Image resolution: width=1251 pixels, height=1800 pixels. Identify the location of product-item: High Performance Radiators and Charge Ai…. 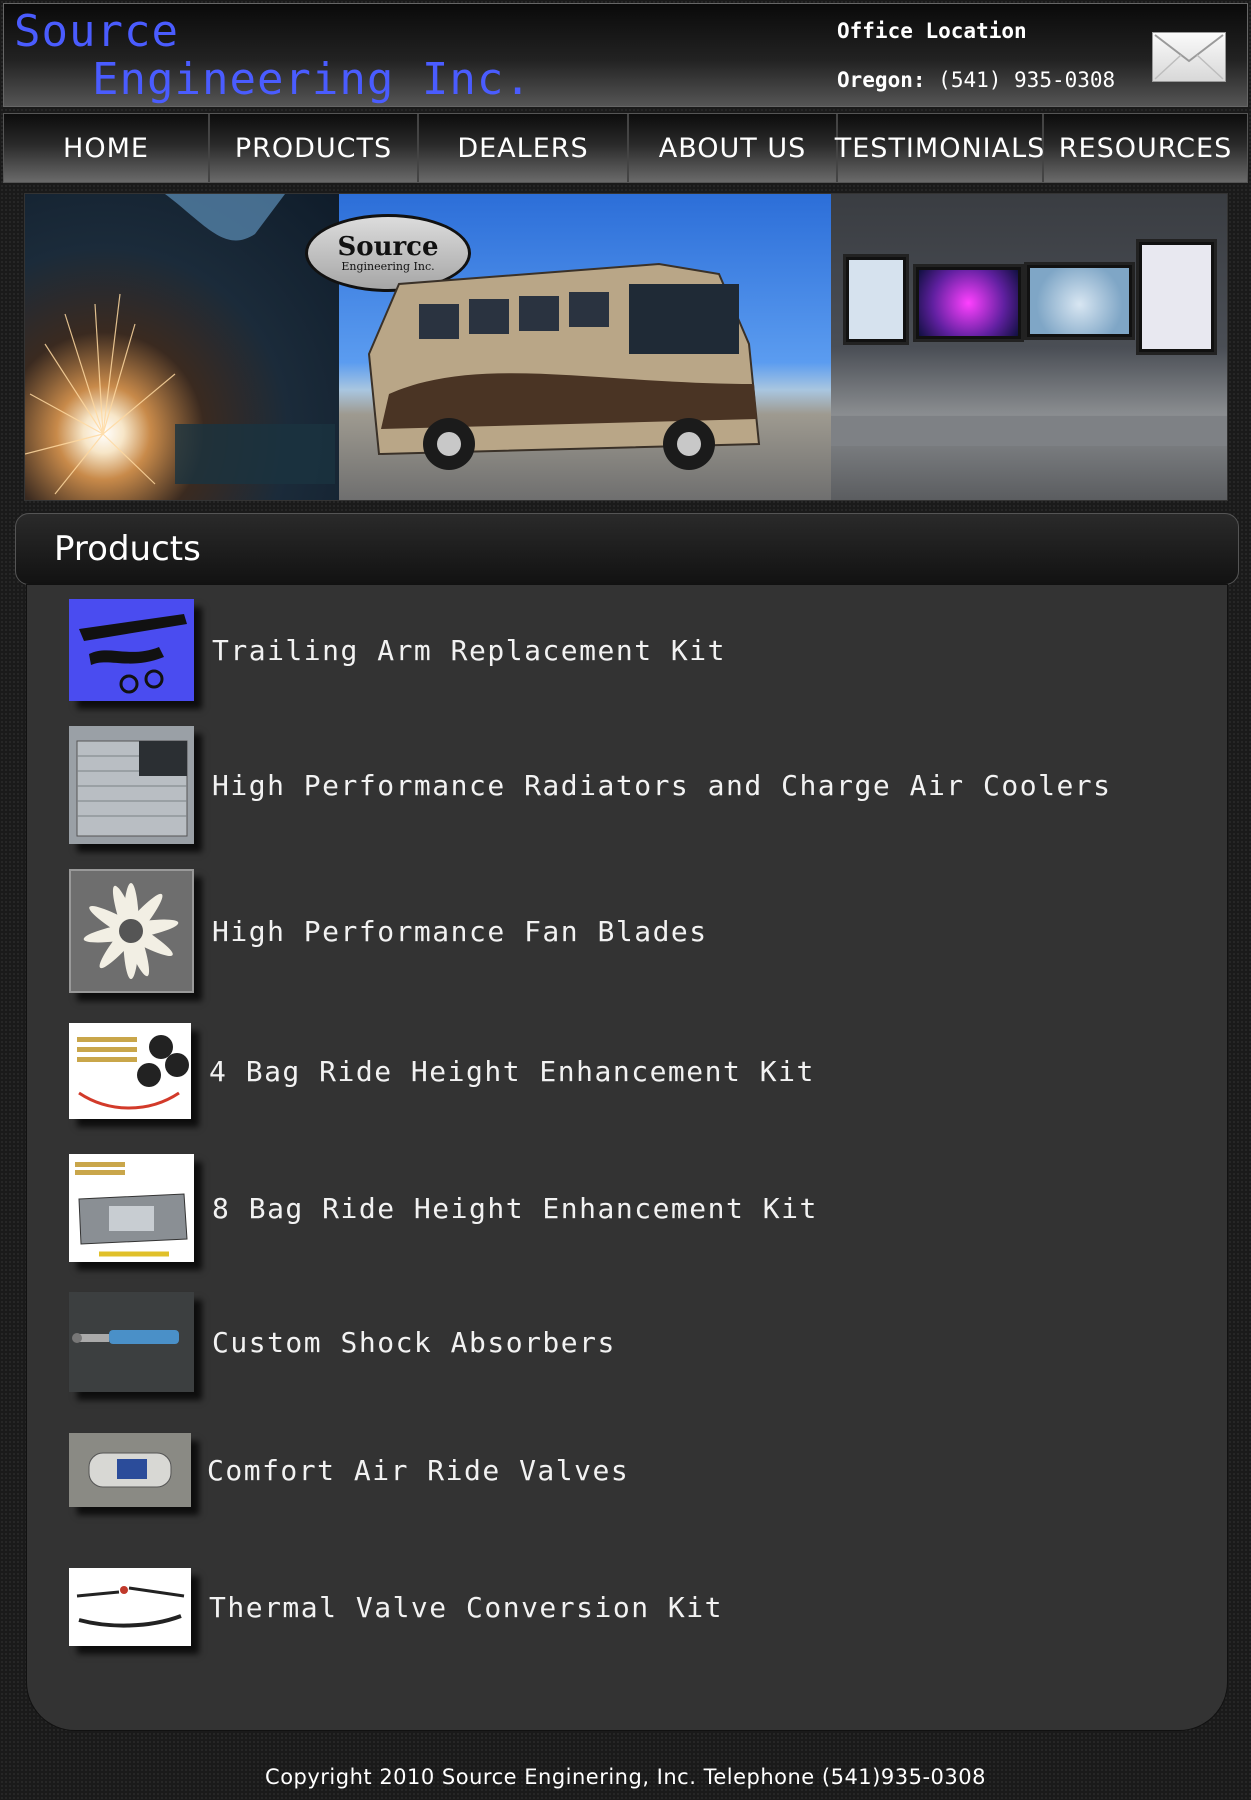
(590, 785).